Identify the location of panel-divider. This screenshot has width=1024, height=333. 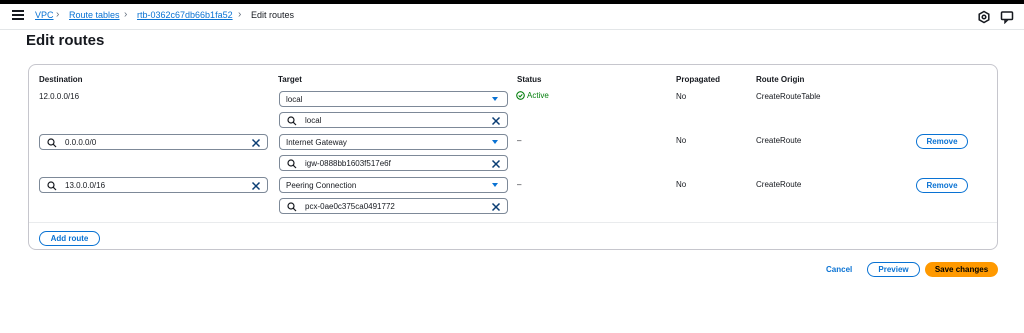
(513, 222).